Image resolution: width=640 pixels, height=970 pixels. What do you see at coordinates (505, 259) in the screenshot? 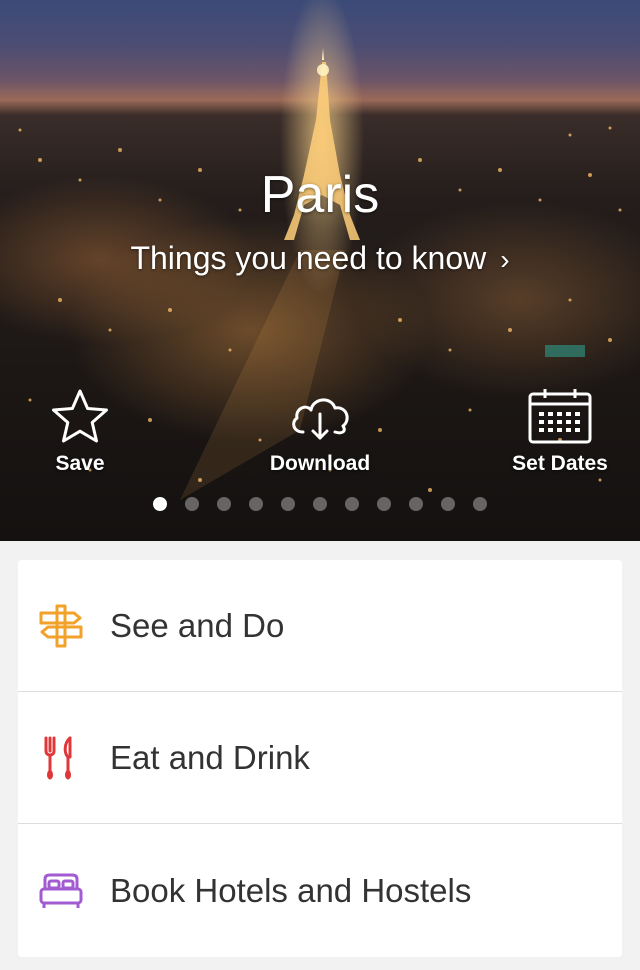
I see `chevron-right-icon: ›` at bounding box center [505, 259].